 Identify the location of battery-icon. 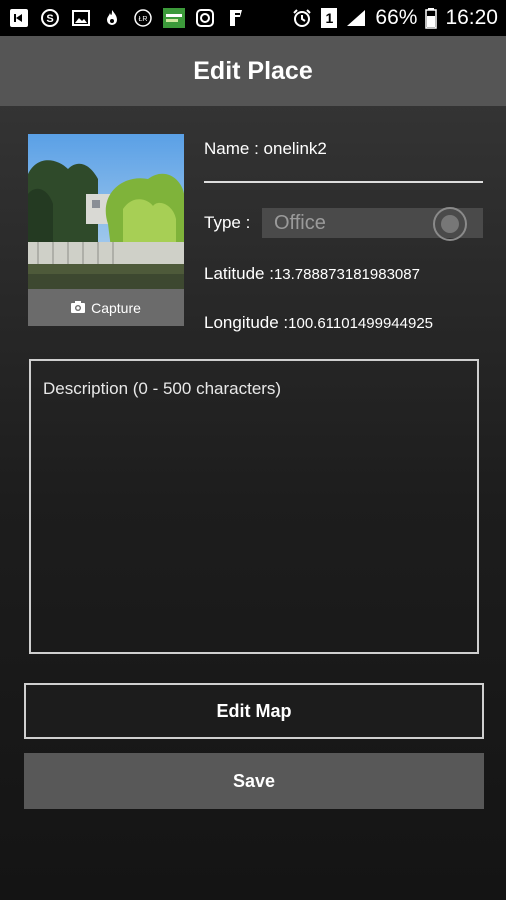
(431, 18).